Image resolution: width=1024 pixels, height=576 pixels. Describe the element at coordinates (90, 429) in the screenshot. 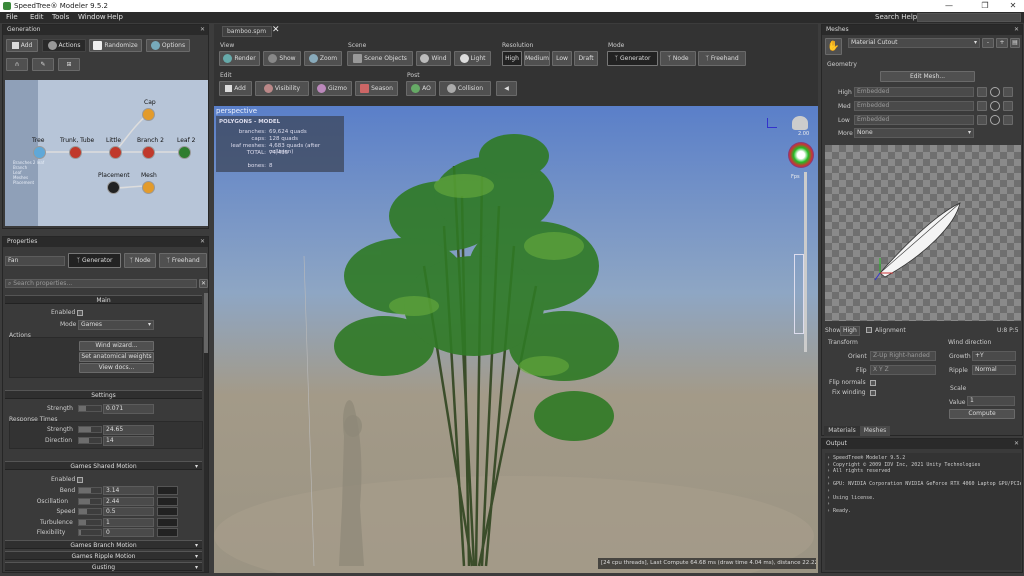

I see `resp-strength-slider` at that location.